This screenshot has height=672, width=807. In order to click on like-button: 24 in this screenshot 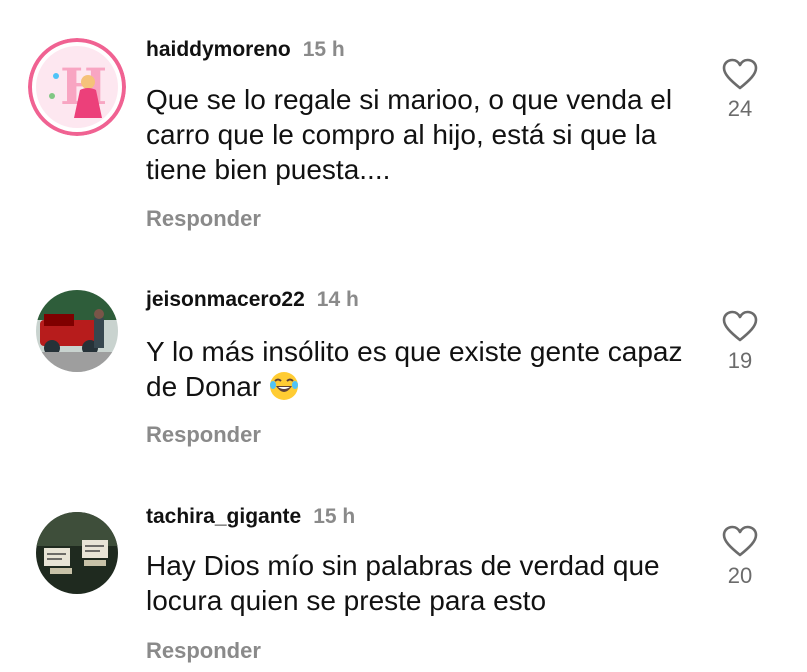, I will do `click(740, 90)`.